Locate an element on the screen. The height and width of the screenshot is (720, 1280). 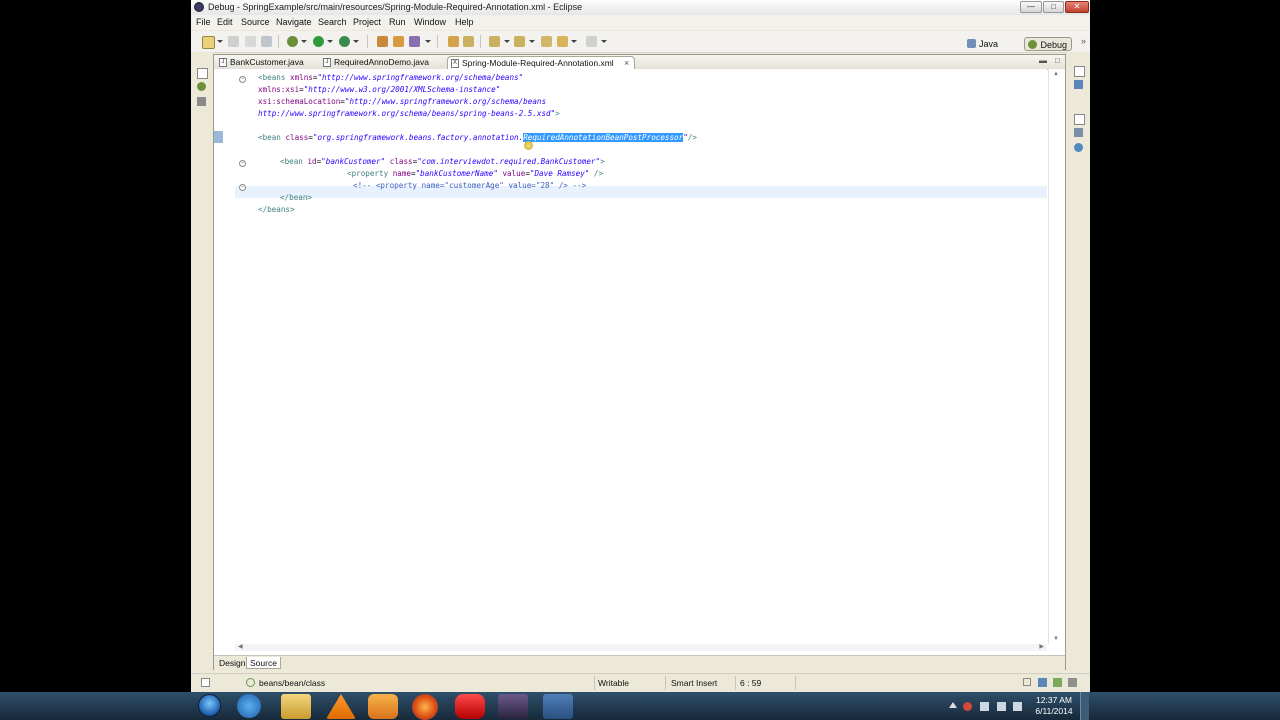
airtel-icon is located at coordinates (470, 706).